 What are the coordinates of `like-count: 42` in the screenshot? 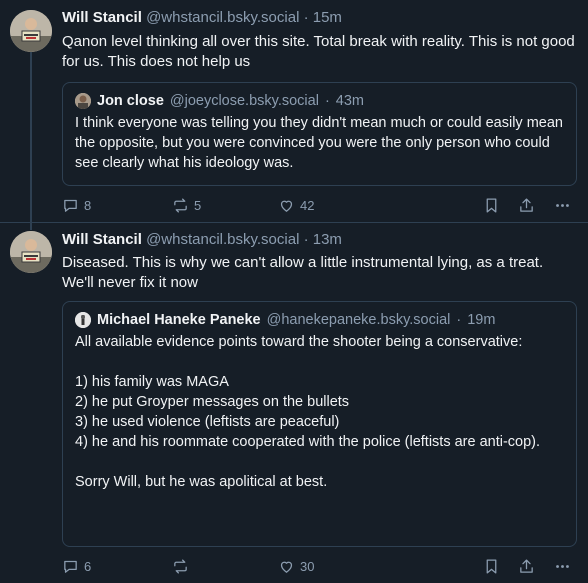 It's located at (307, 205).